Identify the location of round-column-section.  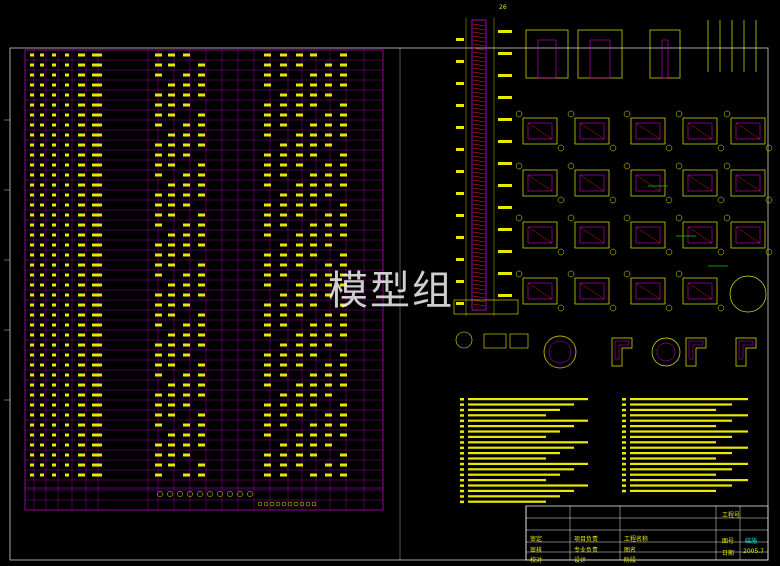
(666, 352).